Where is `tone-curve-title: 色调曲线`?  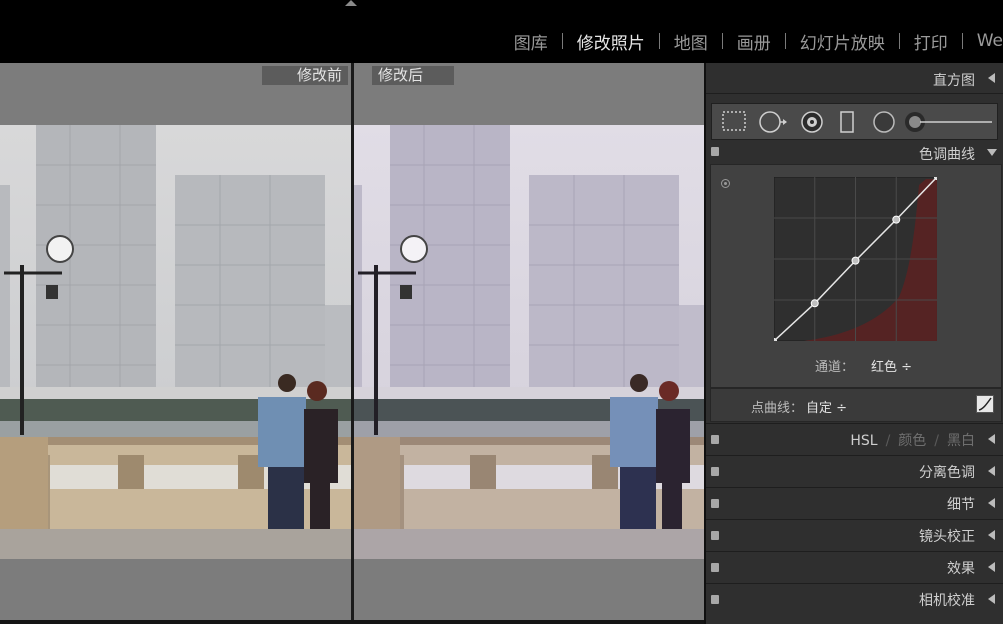
tone-curve-title: 色调曲线 is located at coordinates (947, 155).